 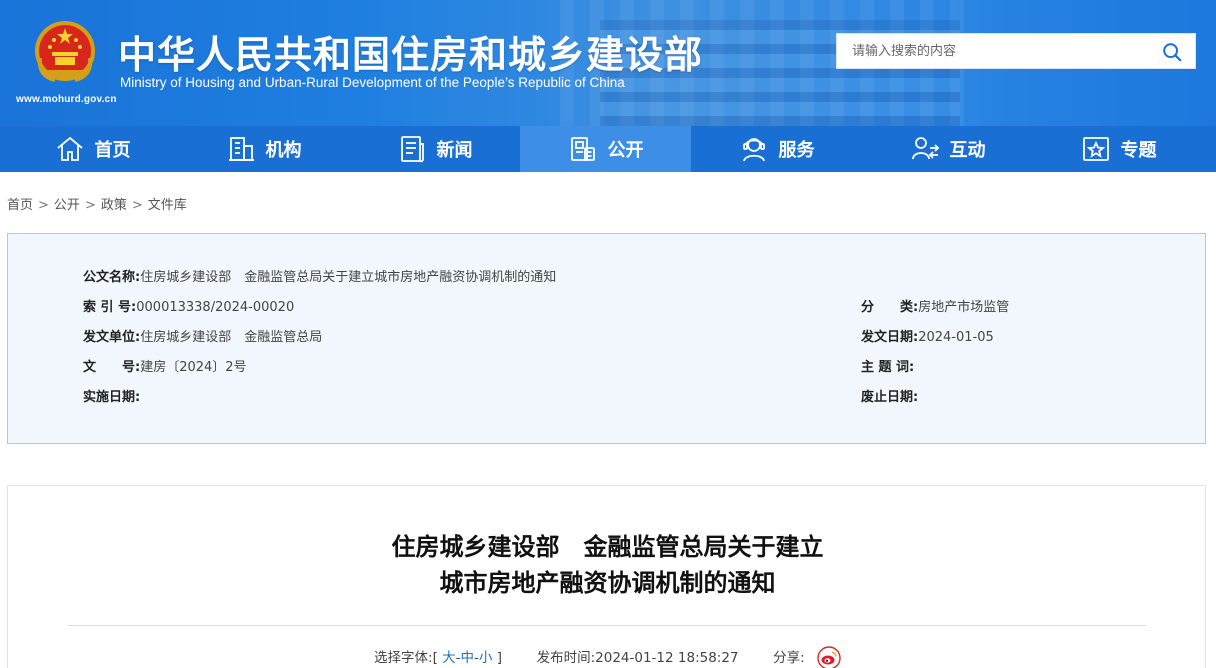 What do you see at coordinates (625, 150) in the screenshot?
I see `nav-item-label: 公开` at bounding box center [625, 150].